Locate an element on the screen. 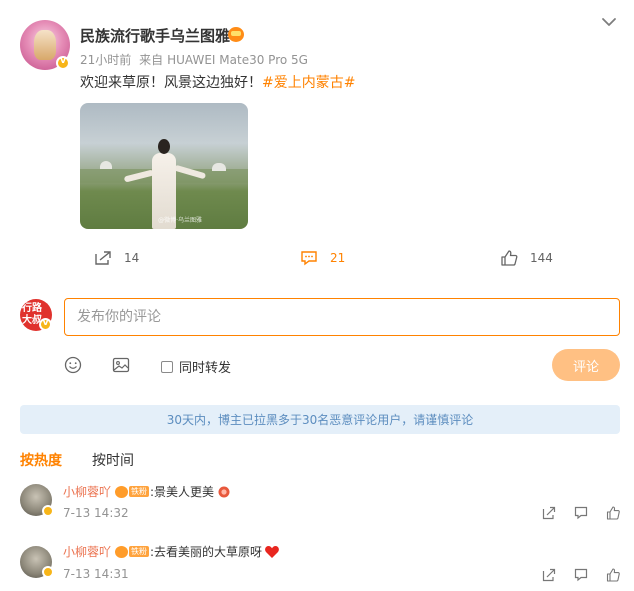  sort-by-time-tab: 按时间 is located at coordinates (113, 460).